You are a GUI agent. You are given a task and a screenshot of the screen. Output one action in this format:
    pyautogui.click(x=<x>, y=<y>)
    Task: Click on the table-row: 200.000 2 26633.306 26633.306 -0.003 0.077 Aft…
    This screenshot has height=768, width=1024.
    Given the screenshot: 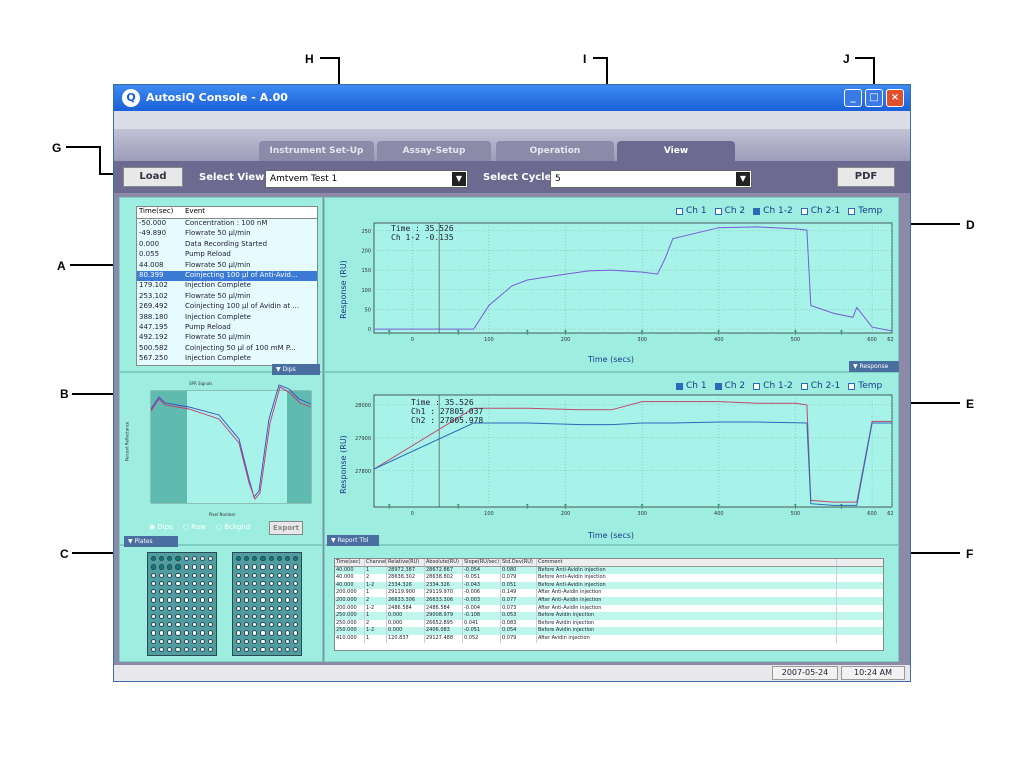 What is the action you would take?
    pyautogui.click(x=609, y=600)
    